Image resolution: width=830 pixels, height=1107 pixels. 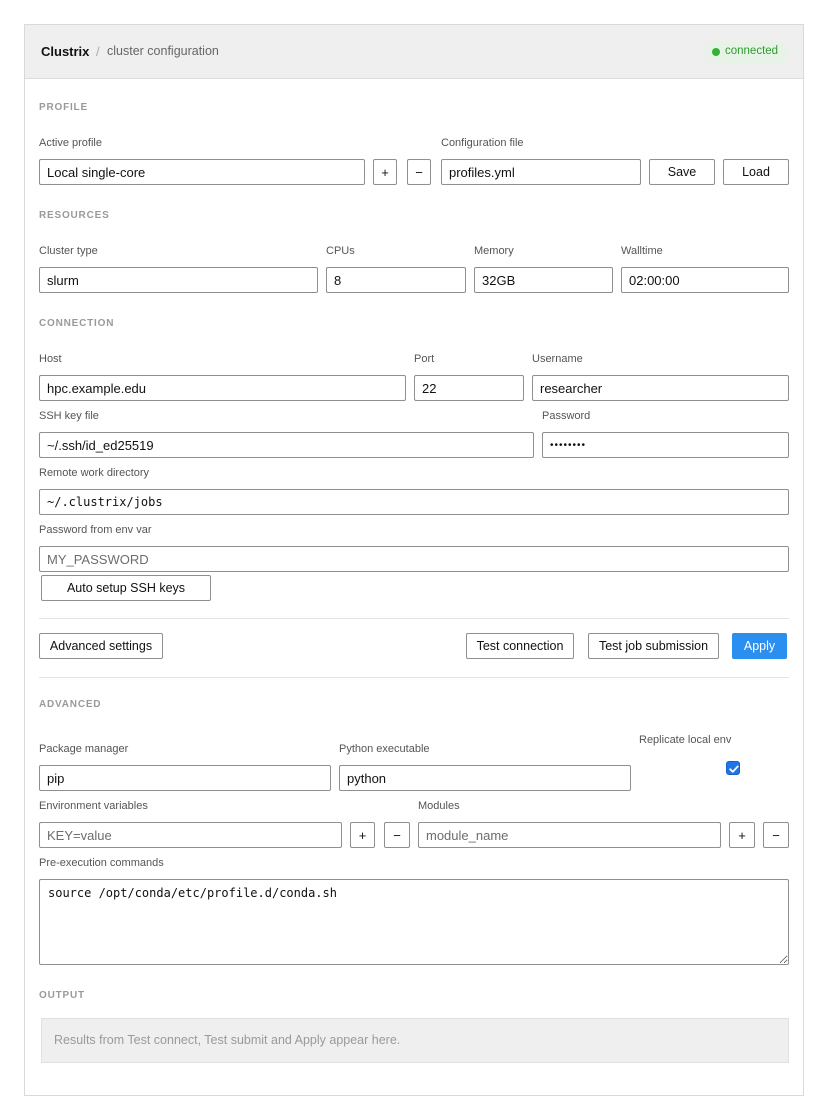 I want to click on modules-input, so click(x=569, y=835).